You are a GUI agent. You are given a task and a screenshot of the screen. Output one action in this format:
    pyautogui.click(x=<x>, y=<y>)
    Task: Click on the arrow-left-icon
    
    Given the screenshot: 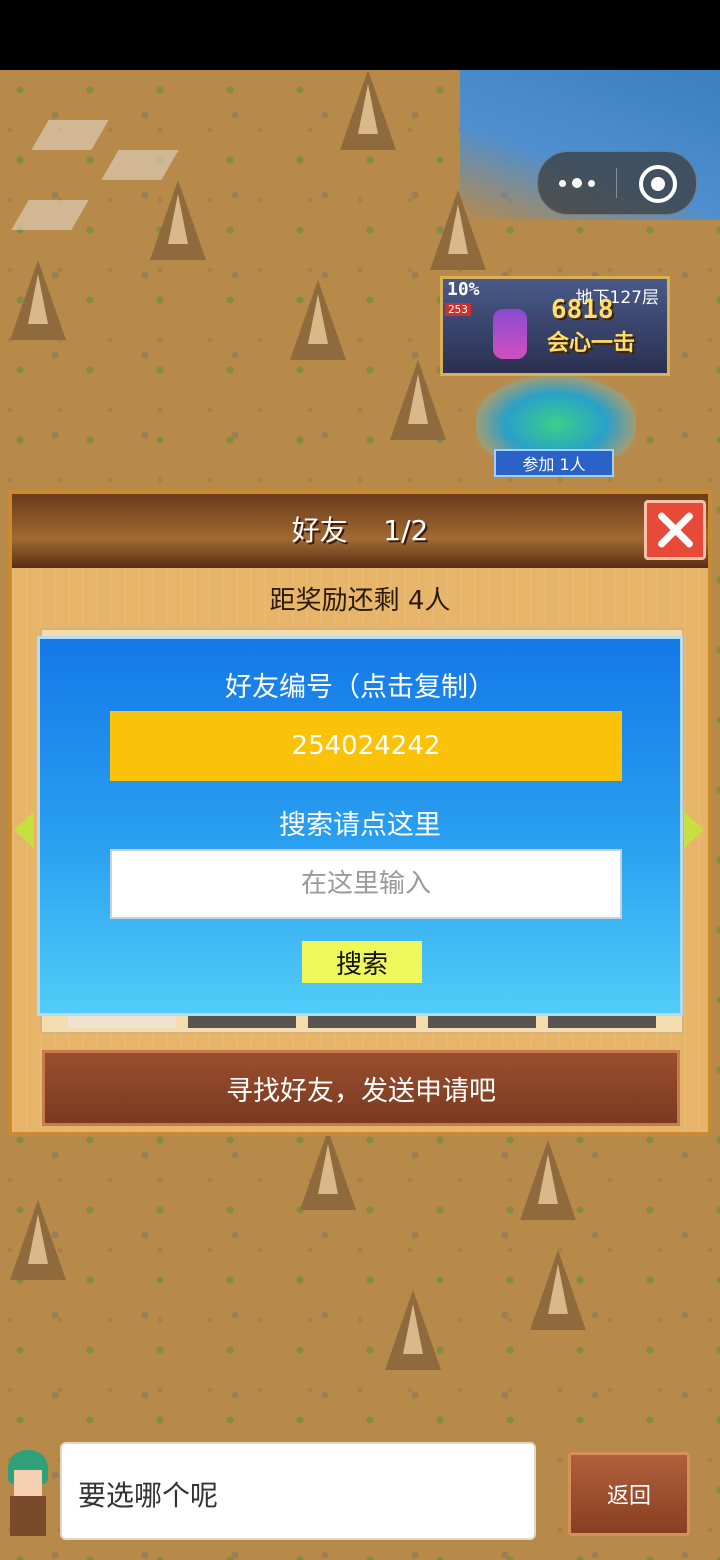 What is the action you would take?
    pyautogui.click(x=24, y=830)
    